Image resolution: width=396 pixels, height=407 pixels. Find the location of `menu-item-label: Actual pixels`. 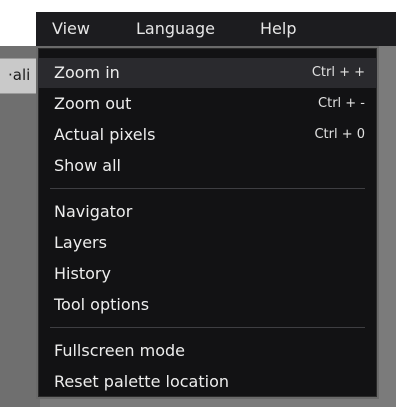

menu-item-label: Actual pixels is located at coordinates (105, 134).